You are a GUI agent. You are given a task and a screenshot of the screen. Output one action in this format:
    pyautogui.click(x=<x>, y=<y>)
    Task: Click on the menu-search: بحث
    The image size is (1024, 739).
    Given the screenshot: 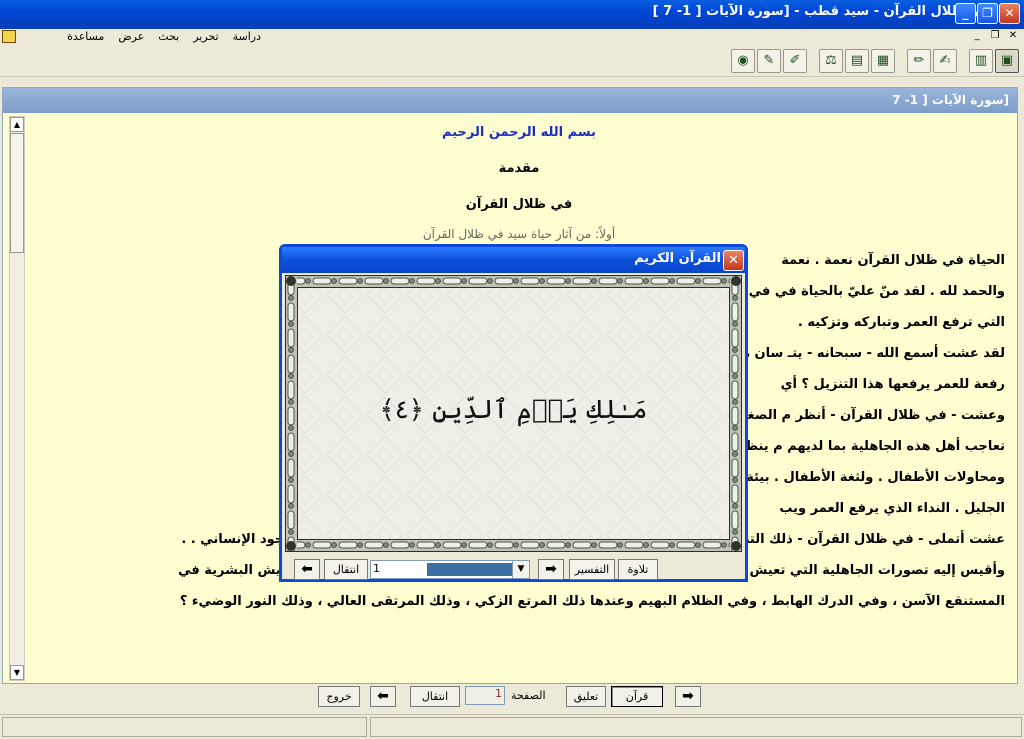 What is the action you would take?
    pyautogui.click(x=168, y=36)
    